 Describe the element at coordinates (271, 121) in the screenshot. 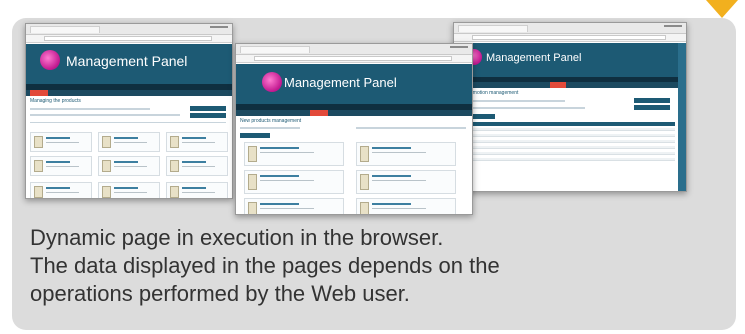

I see `page-heading: New products management` at that location.